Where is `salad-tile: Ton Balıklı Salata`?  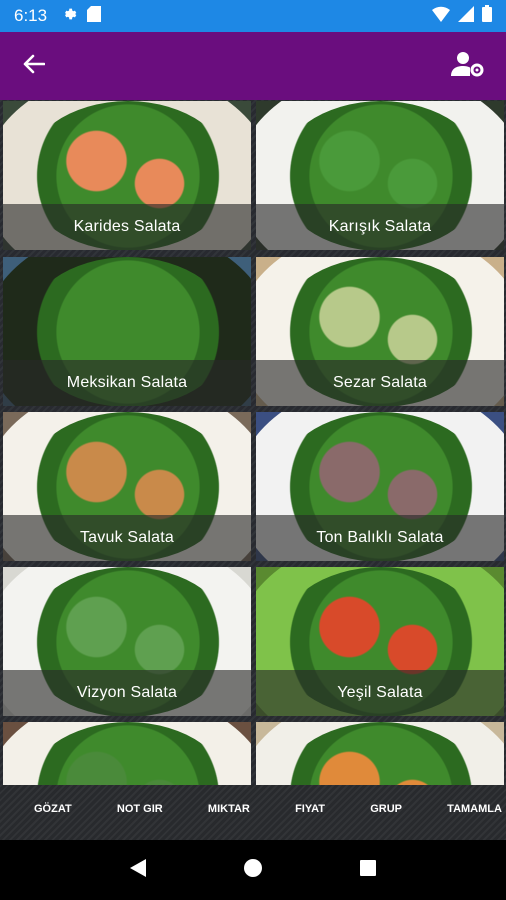
salad-tile: Ton Balıklı Salata is located at coordinates (380, 486).